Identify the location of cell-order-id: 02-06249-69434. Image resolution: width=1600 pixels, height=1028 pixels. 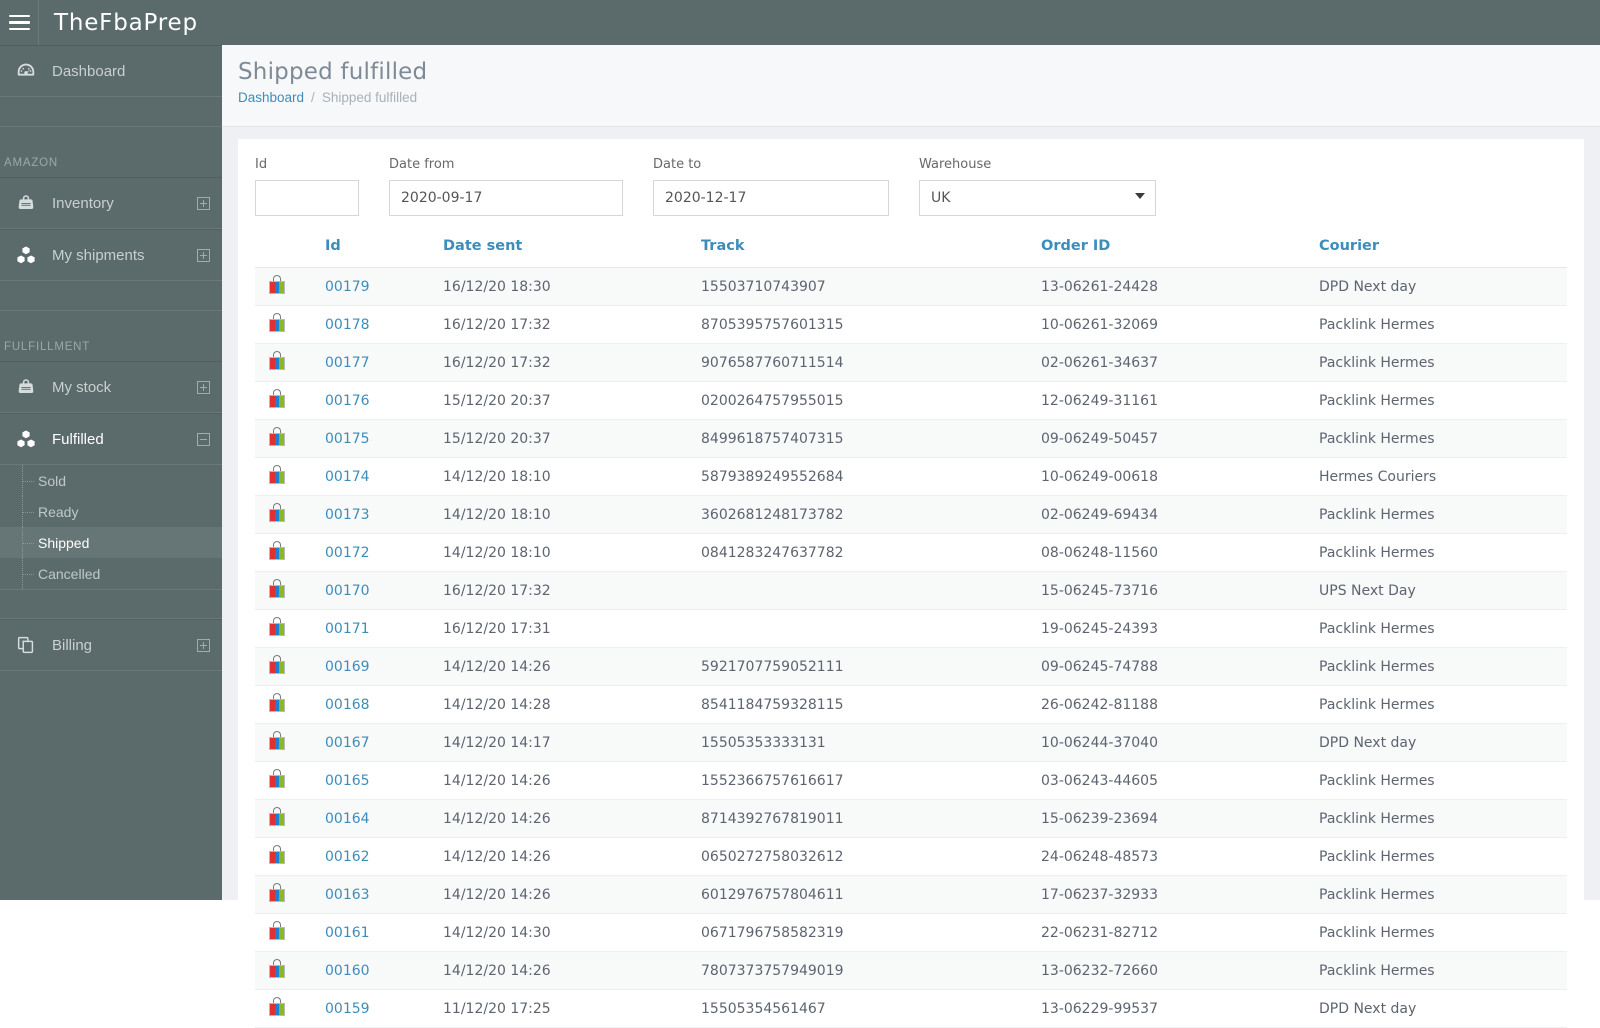
(1180, 514).